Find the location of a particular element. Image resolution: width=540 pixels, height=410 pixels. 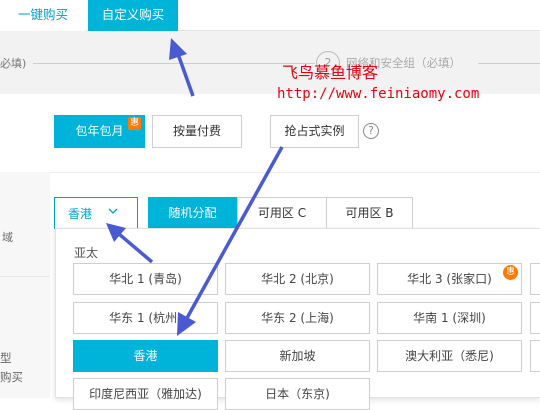

left-divider is located at coordinates (25, 276).